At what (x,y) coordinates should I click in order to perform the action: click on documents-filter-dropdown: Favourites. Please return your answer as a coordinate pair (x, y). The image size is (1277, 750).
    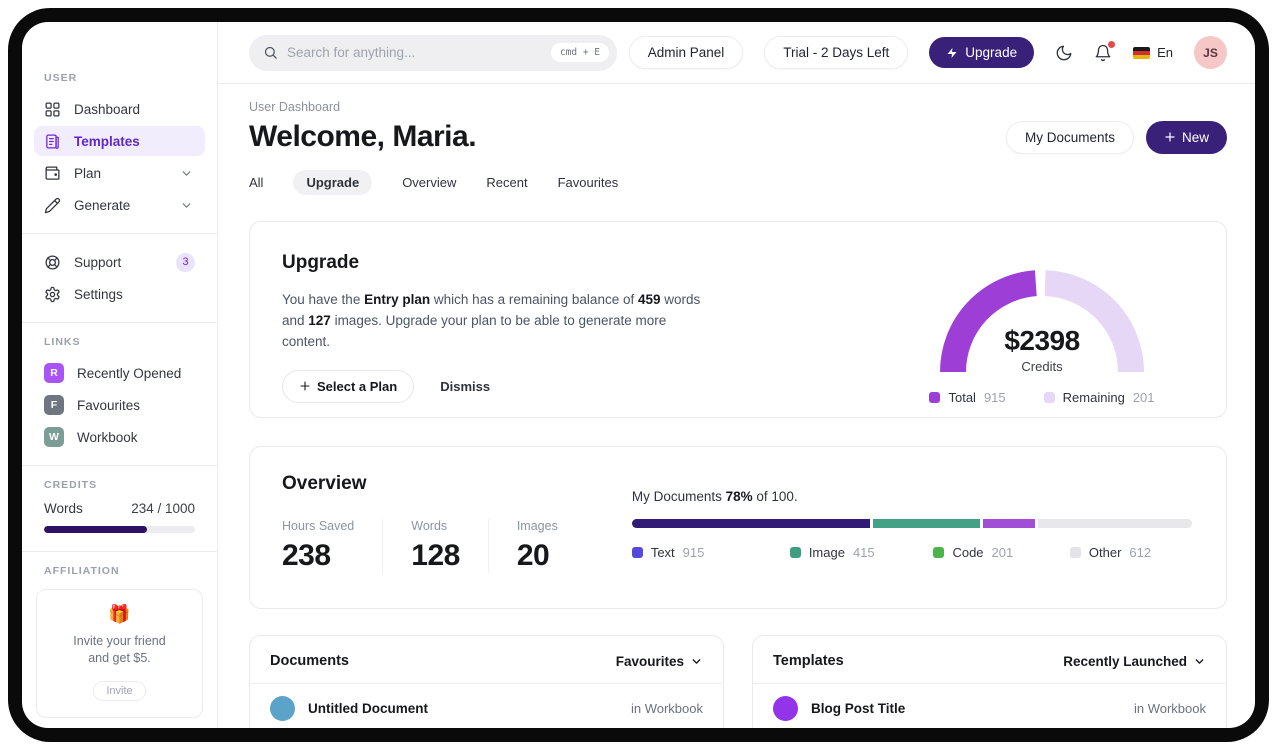
    Looking at the image, I should click on (659, 661).